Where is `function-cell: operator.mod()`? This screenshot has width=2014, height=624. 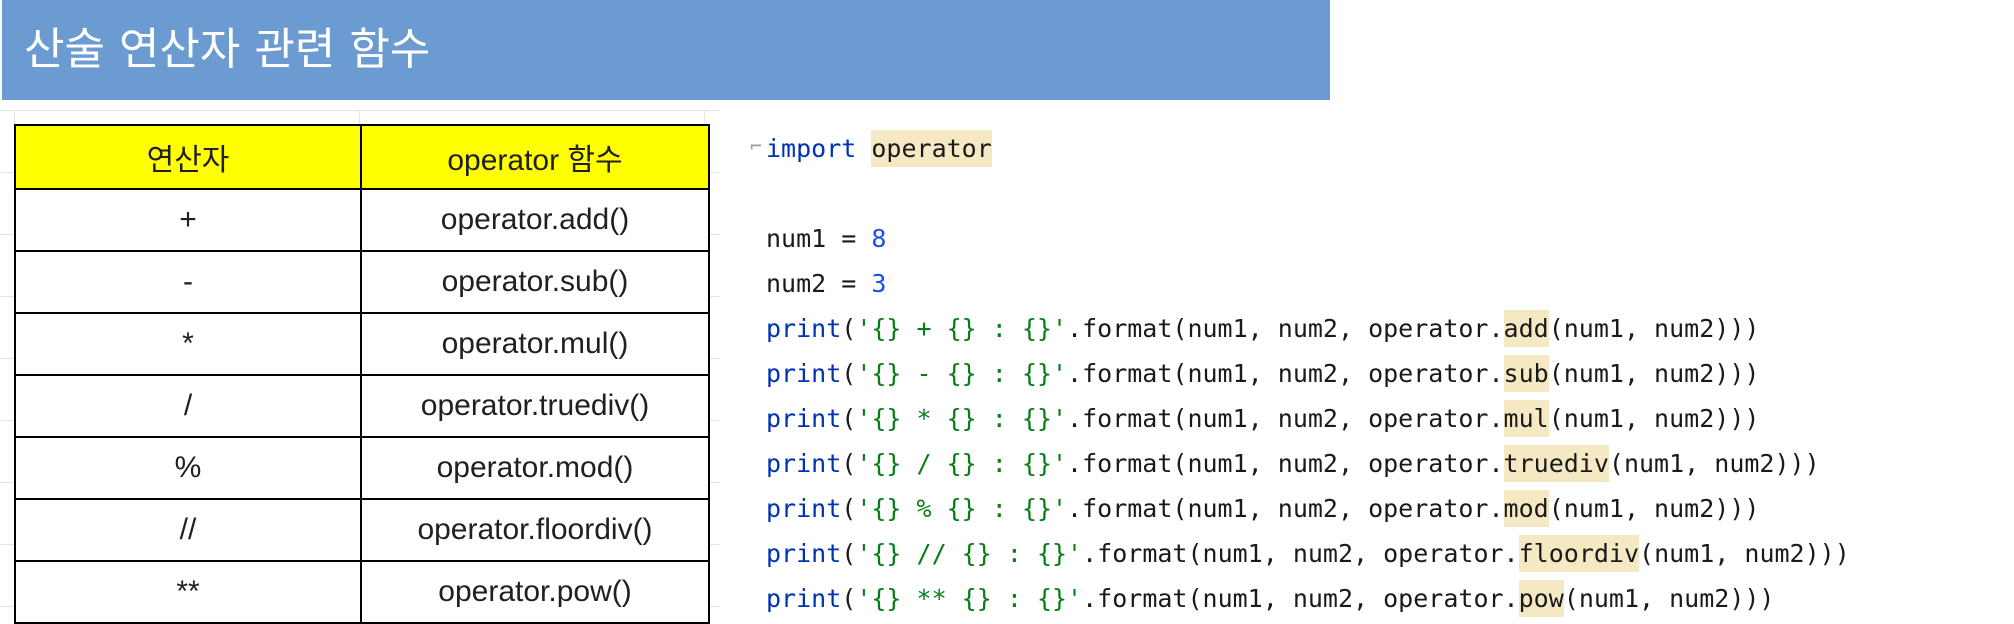
function-cell: operator.mod() is located at coordinates (535, 468).